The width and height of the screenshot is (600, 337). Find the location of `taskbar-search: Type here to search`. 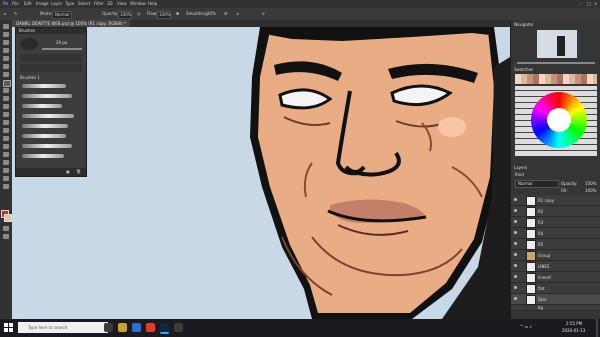

taskbar-search: Type here to search is located at coordinates (63, 327).